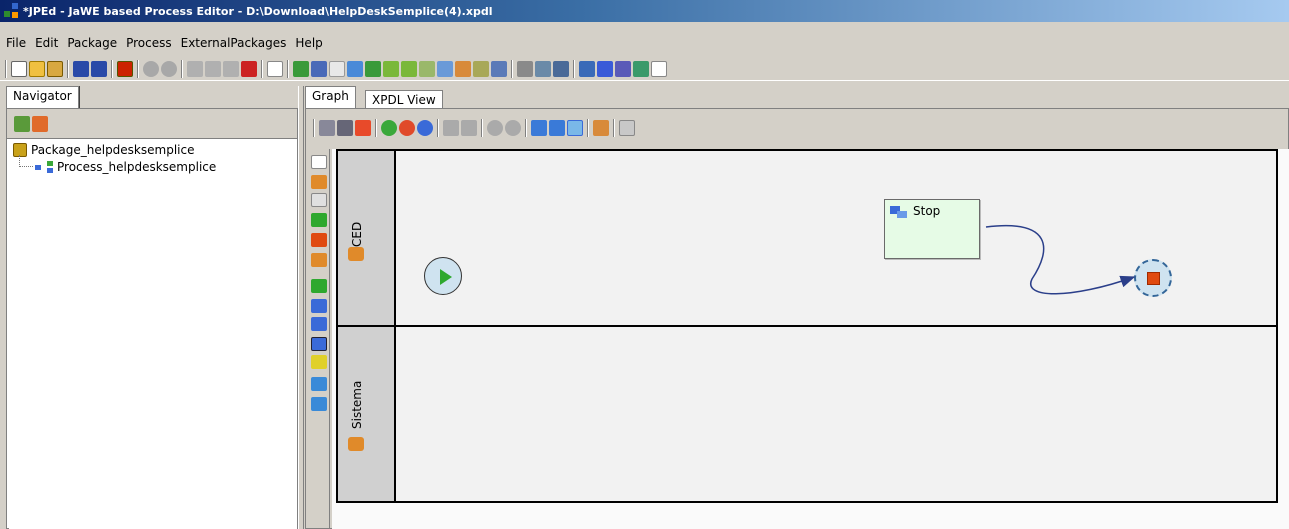 The height and width of the screenshot is (529, 1289). Describe the element at coordinates (16, 43) in the screenshot. I see `menu-file: File` at that location.